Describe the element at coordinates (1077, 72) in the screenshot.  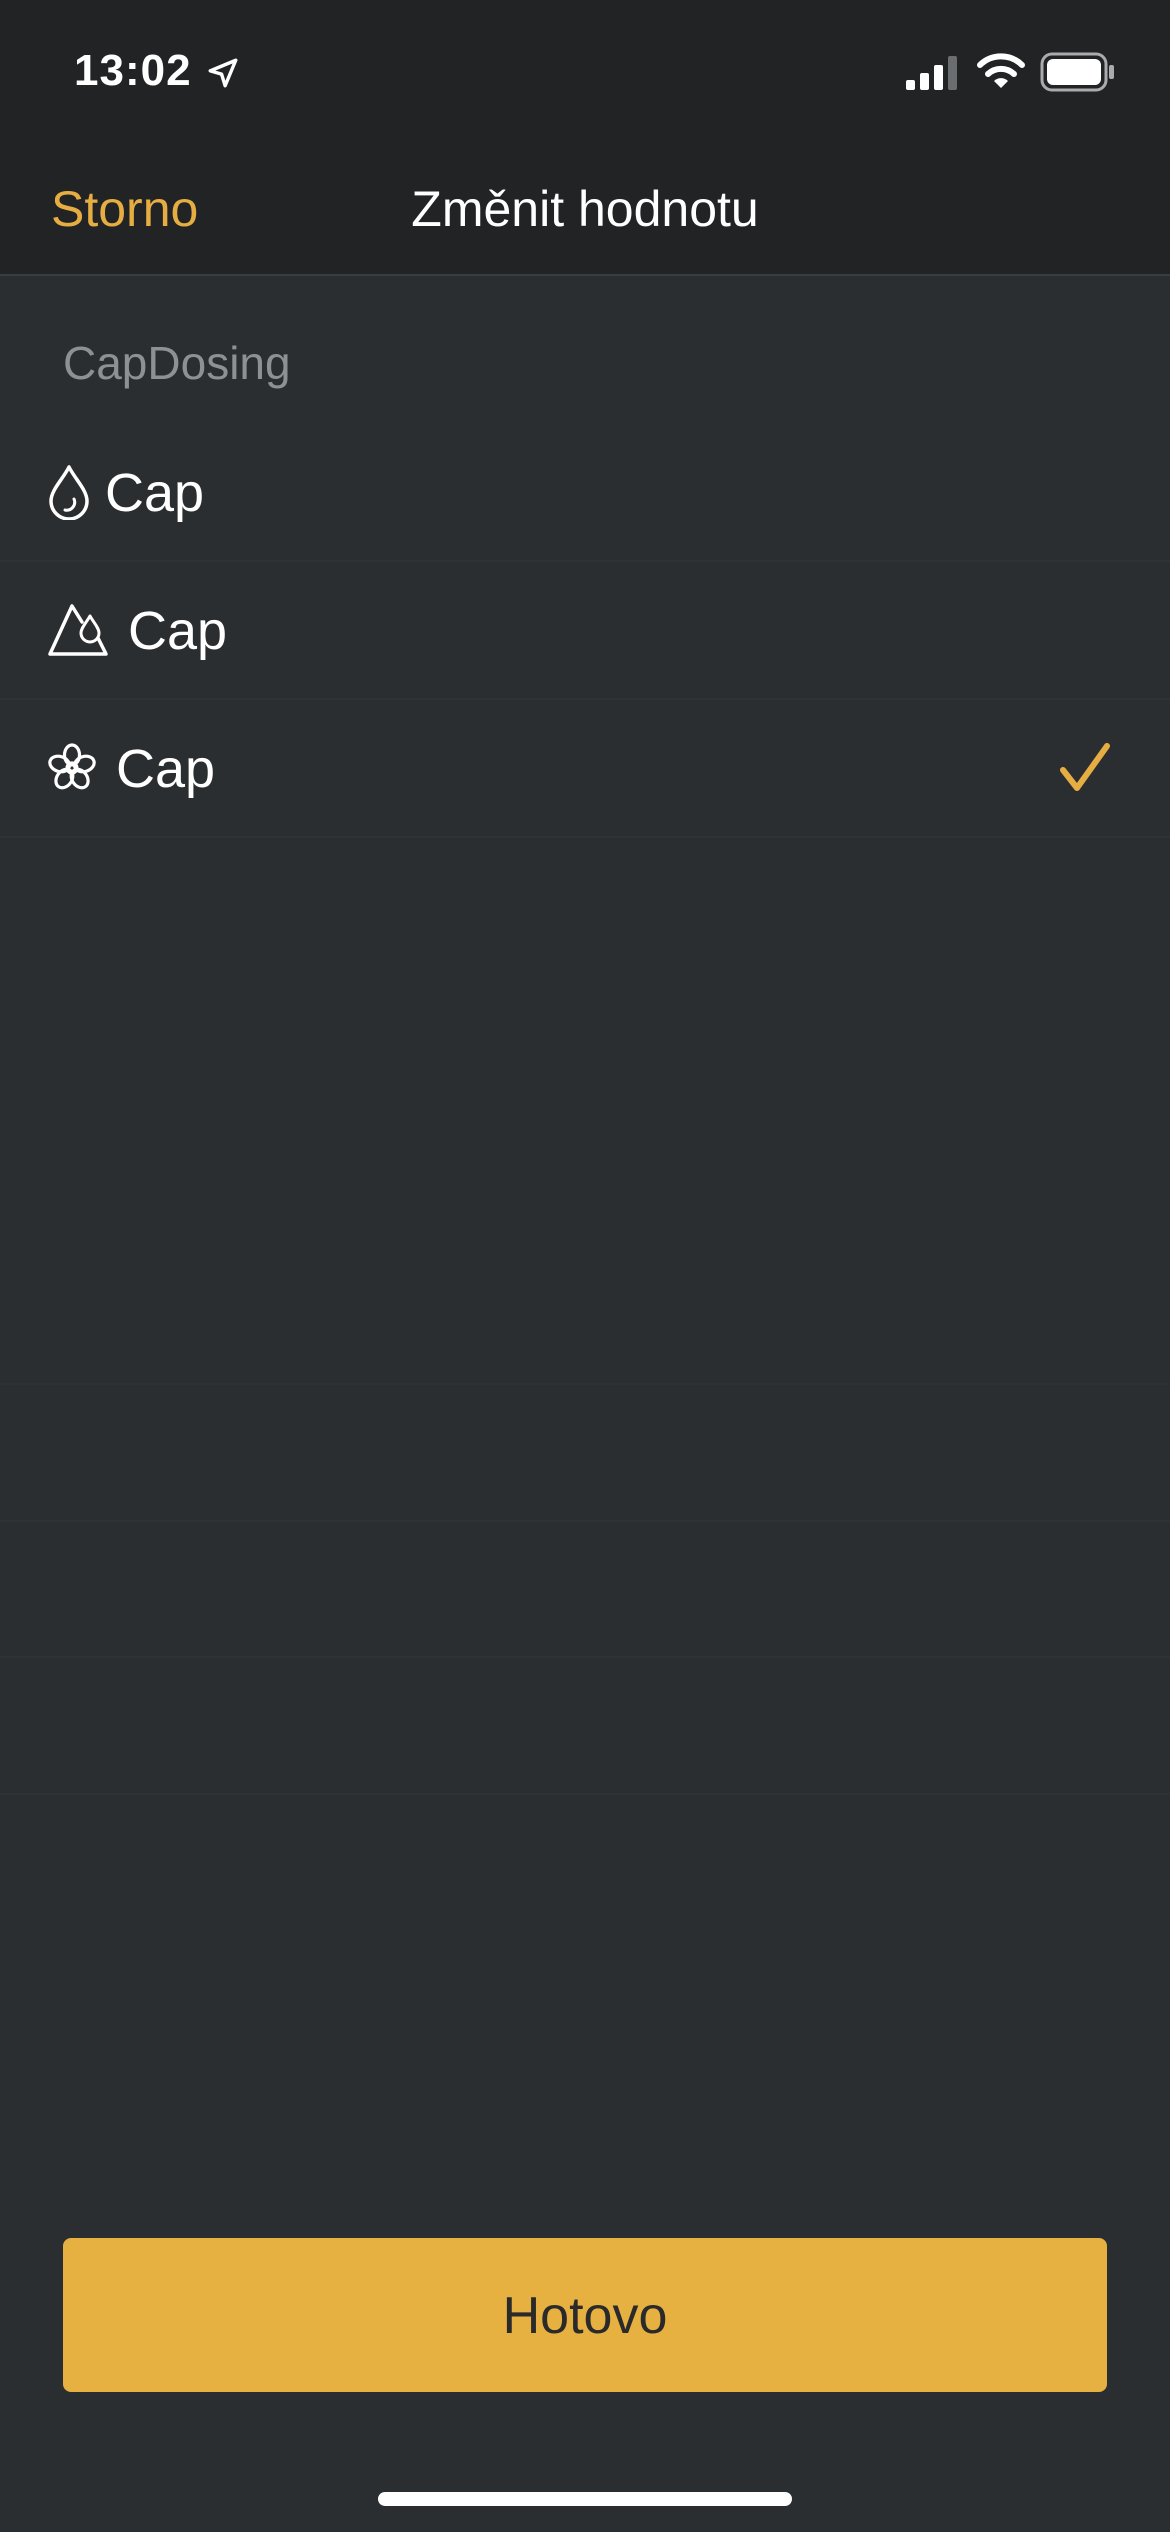
I see `battery-icon` at that location.